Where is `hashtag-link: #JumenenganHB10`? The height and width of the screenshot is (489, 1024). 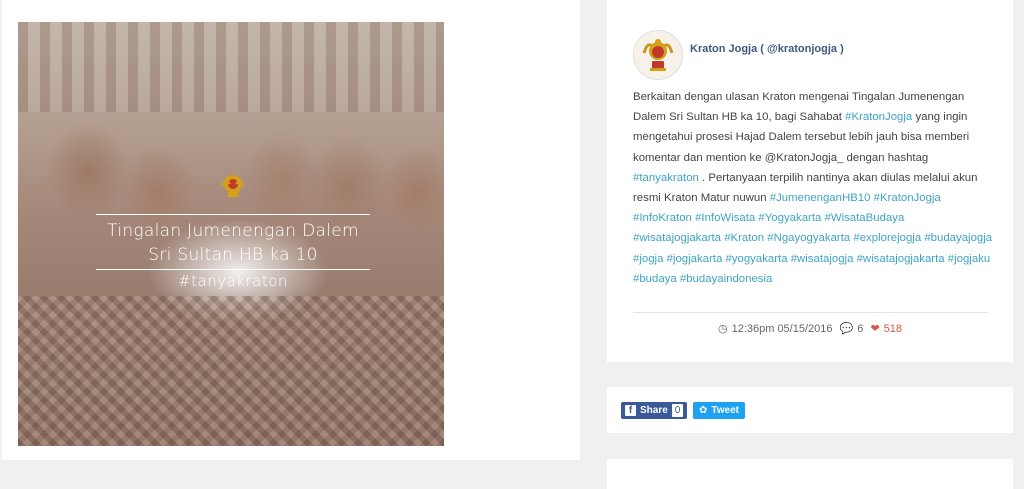 hashtag-link: #JumenenganHB10 is located at coordinates (820, 198).